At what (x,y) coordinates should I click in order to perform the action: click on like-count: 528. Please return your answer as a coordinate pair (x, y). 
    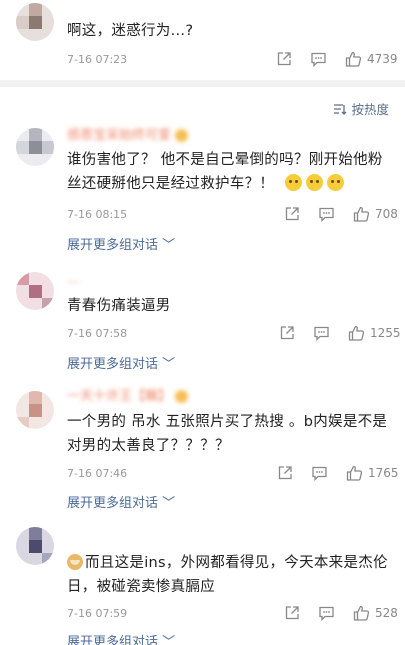
    Looking at the image, I should click on (386, 613).